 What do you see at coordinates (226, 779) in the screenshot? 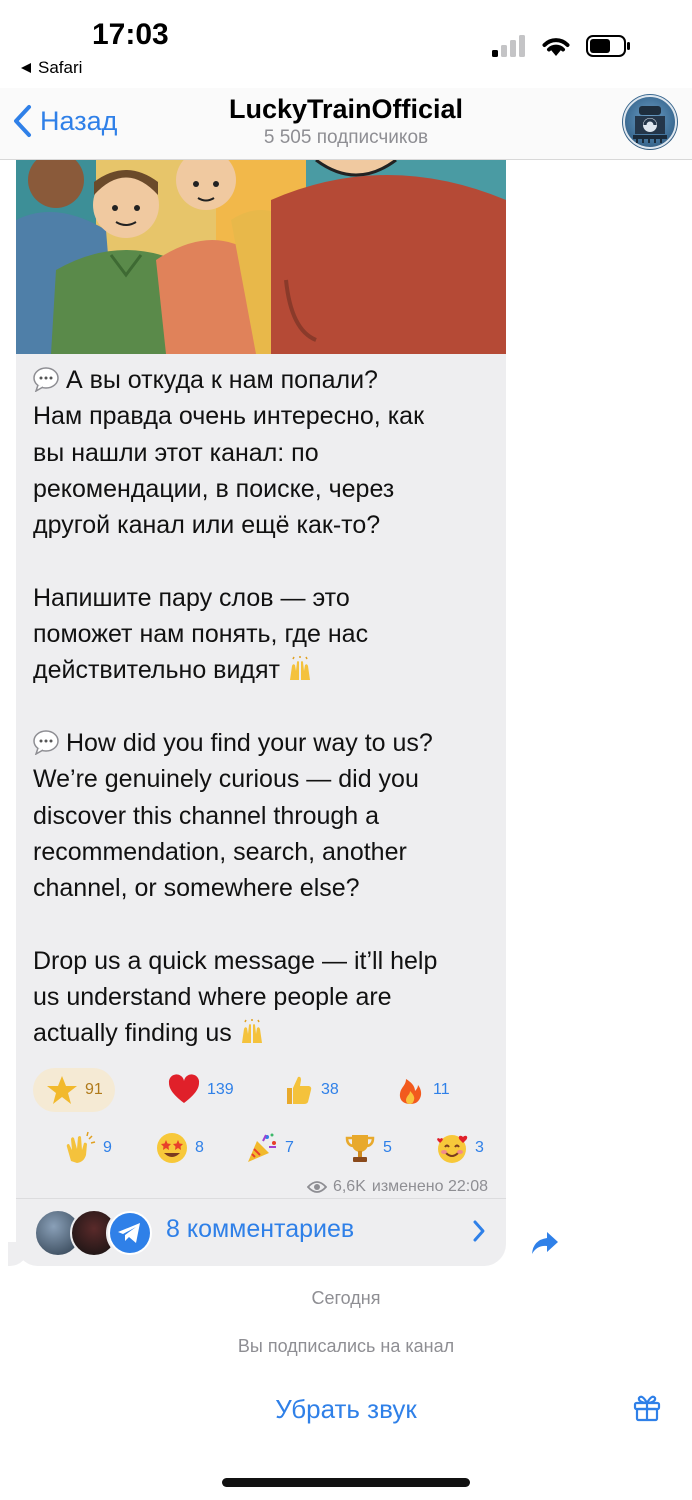
I see `text-line: We’re genuinely curious — did you` at bounding box center [226, 779].